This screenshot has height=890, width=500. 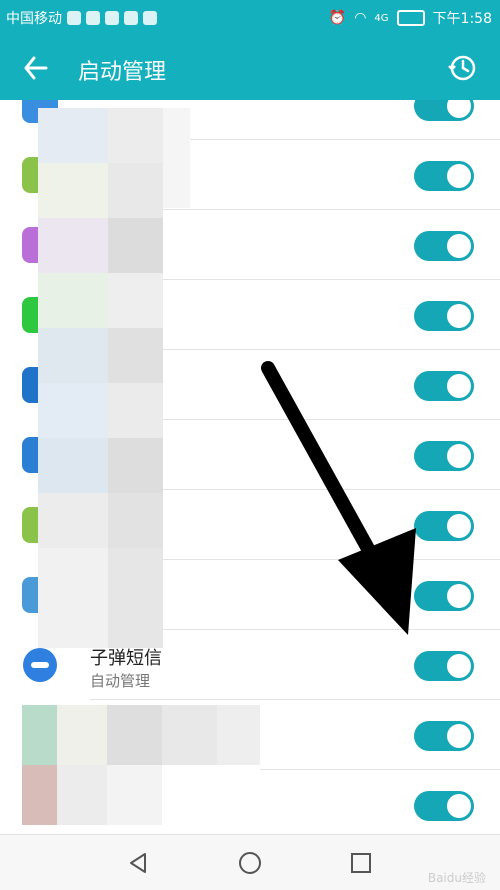 I want to click on app-header: 启动管理, so click(x=250, y=68).